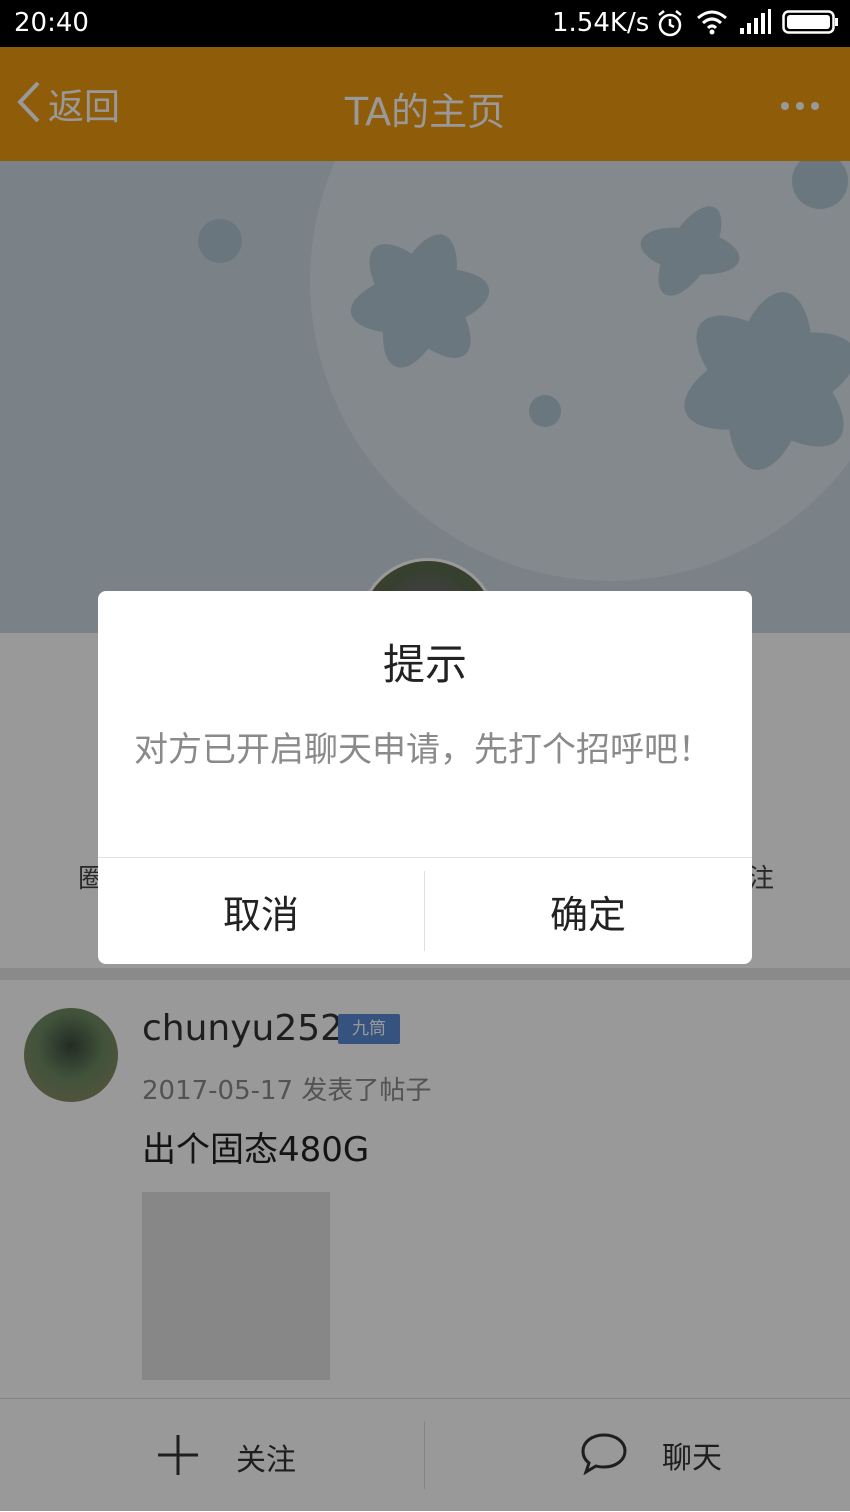 This screenshot has width=850, height=1512. I want to click on confirm-button: 确定, so click(588, 911).